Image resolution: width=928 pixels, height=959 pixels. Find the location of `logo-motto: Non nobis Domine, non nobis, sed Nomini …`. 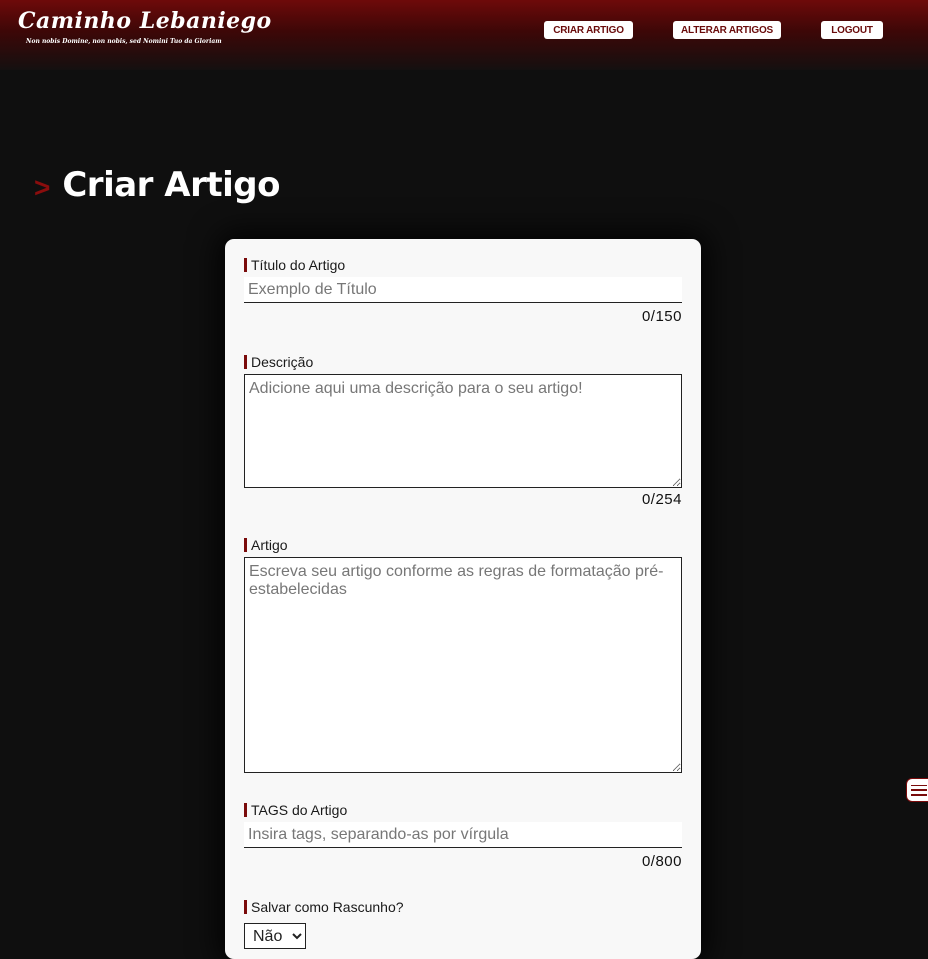

logo-motto: Non nobis Domine, non nobis, sed Nomini … is located at coordinates (124, 41).